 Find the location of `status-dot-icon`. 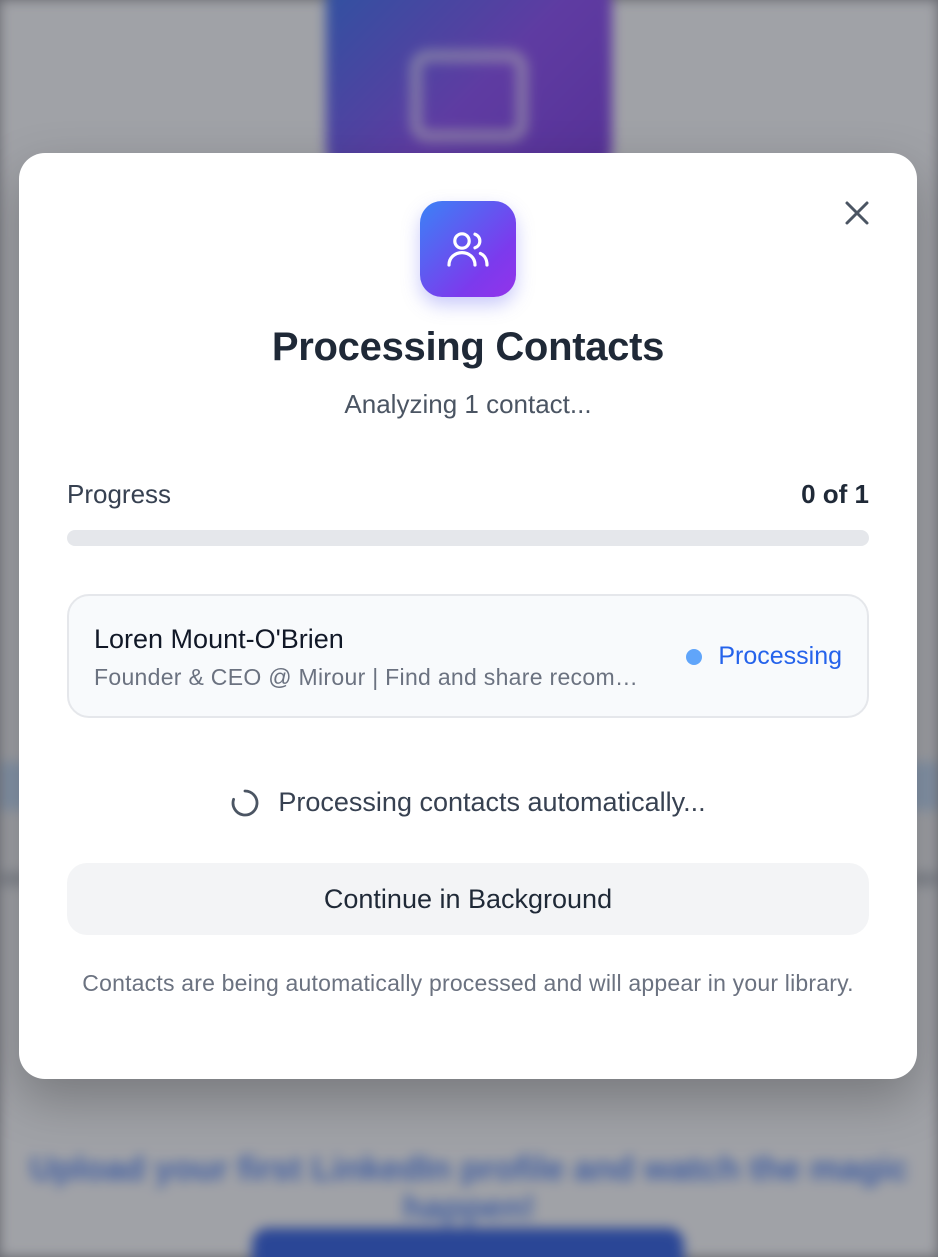

status-dot-icon is located at coordinates (694, 656).